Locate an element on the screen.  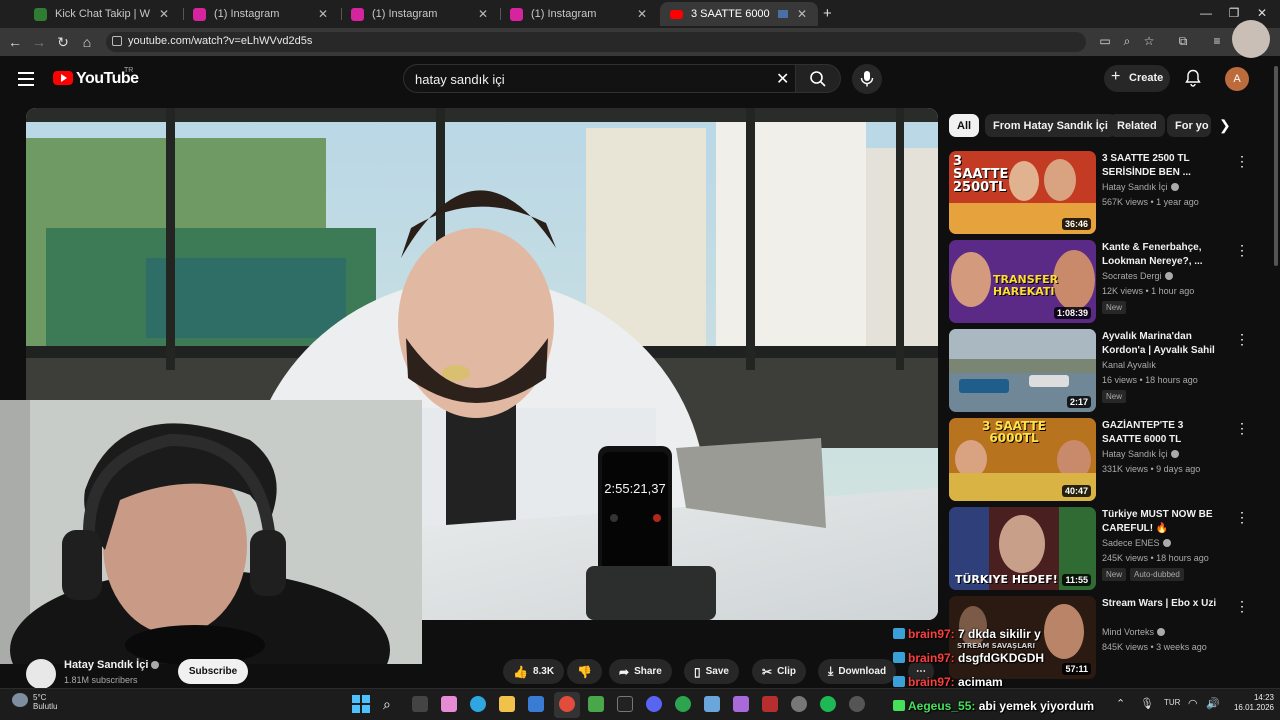
chrome-icon is located at coordinates (567, 704).